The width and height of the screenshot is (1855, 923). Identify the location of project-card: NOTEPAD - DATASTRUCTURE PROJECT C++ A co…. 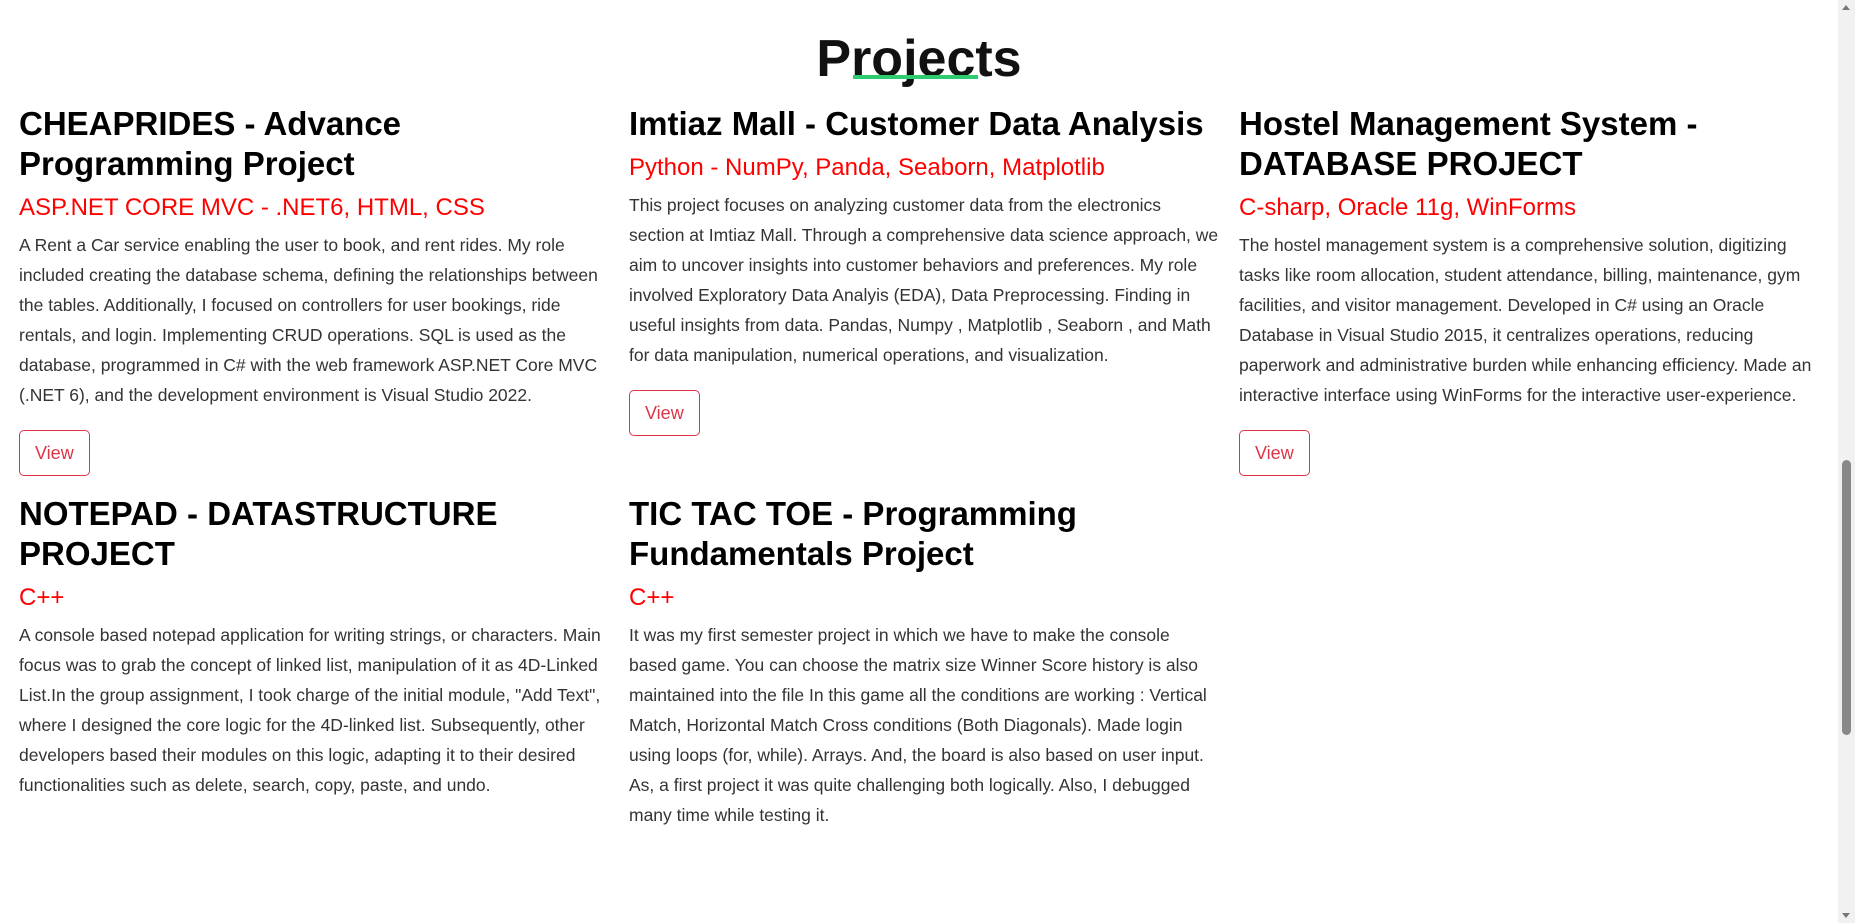
(314, 662).